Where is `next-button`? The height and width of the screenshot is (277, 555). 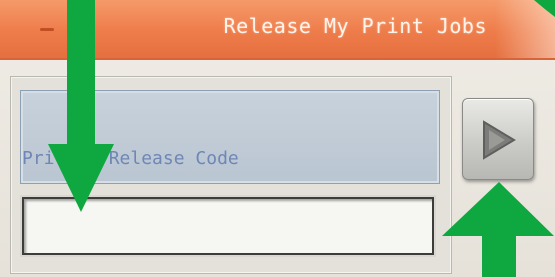
next-button is located at coordinates (498, 139).